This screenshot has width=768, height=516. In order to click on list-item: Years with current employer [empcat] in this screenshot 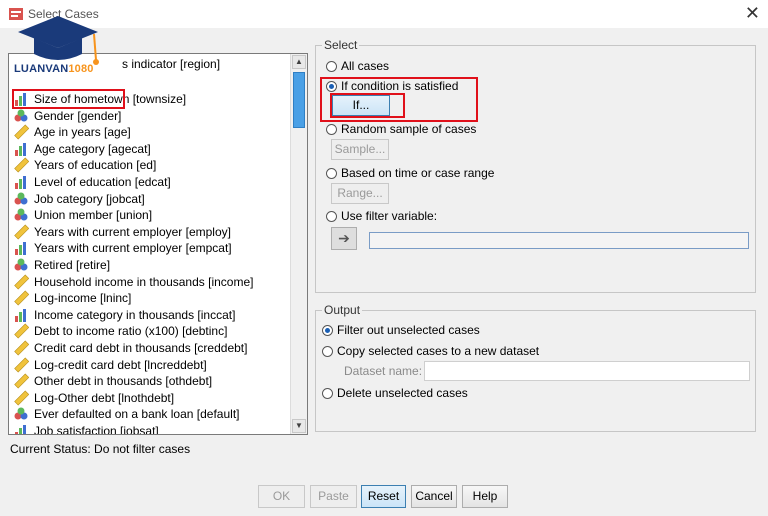, I will do `click(122, 248)`.